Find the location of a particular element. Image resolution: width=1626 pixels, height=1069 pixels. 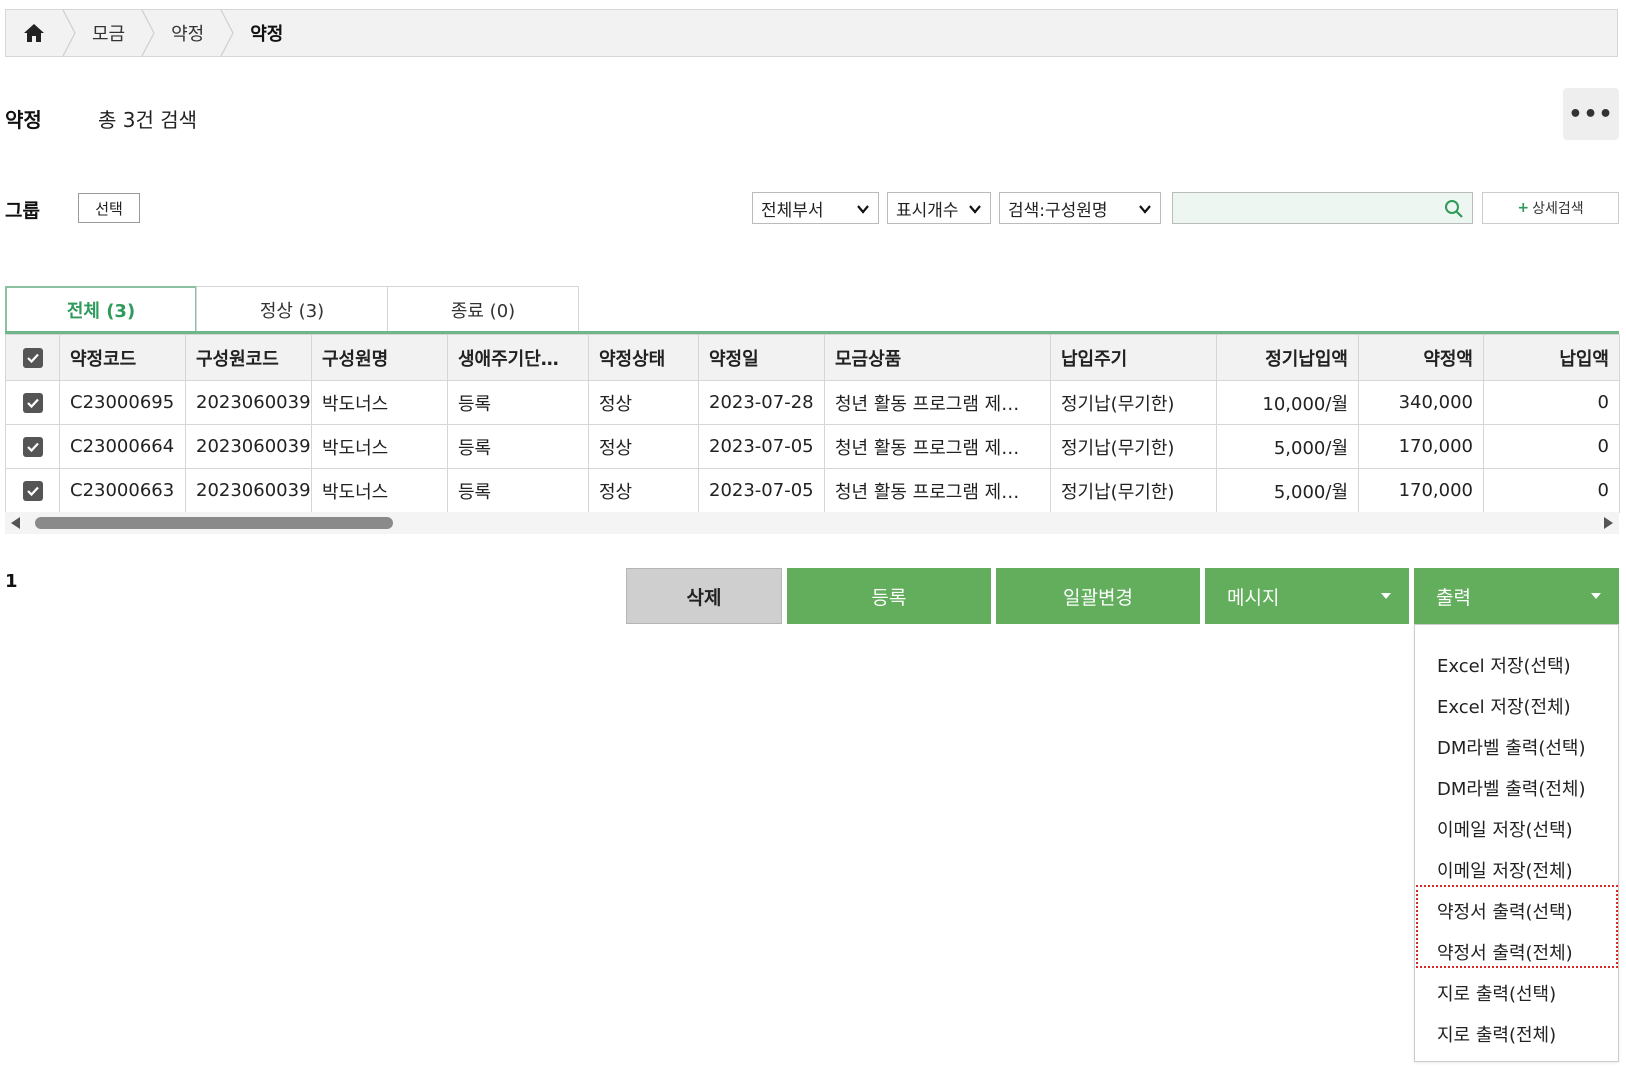

chevron-right-icon is located at coordinates (227, 33).